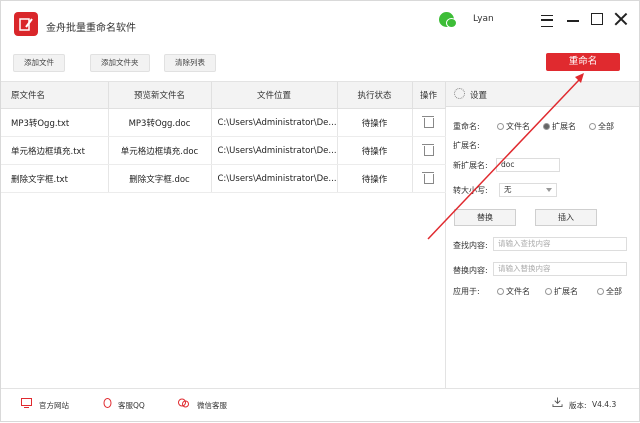 The width and height of the screenshot is (640, 423). What do you see at coordinates (160, 122) in the screenshot?
I see `preview-name: MP3转Ogg.doc` at bounding box center [160, 122].